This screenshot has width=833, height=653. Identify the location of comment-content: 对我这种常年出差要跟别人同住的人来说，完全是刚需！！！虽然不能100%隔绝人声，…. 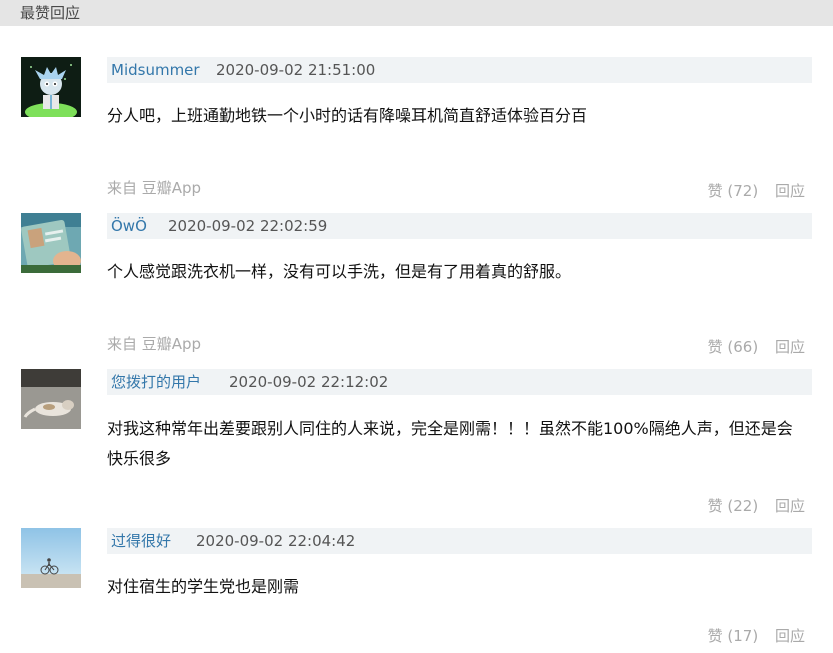
(450, 443).